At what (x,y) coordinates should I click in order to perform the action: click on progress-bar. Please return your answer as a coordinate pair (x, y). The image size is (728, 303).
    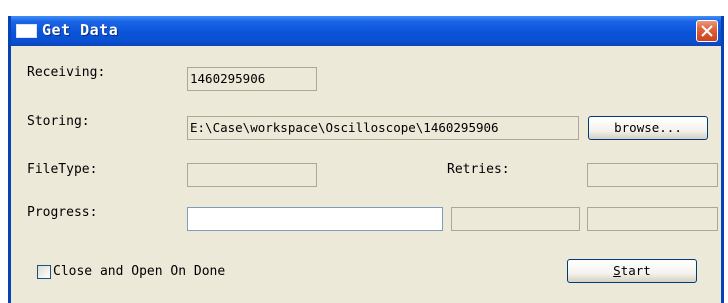
    Looking at the image, I should click on (315, 219).